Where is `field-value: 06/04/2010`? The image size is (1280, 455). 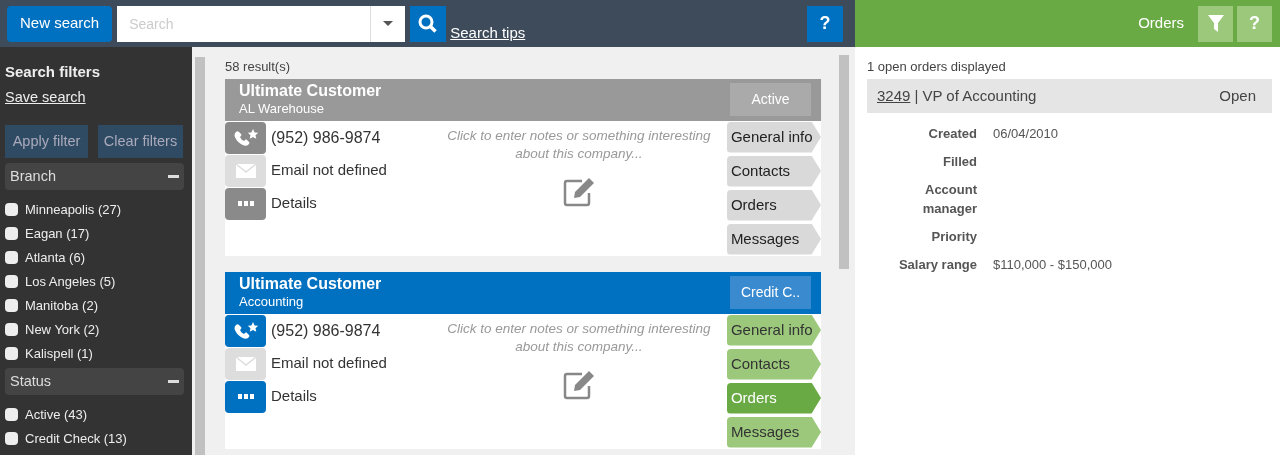 field-value: 06/04/2010 is located at coordinates (1026, 134).